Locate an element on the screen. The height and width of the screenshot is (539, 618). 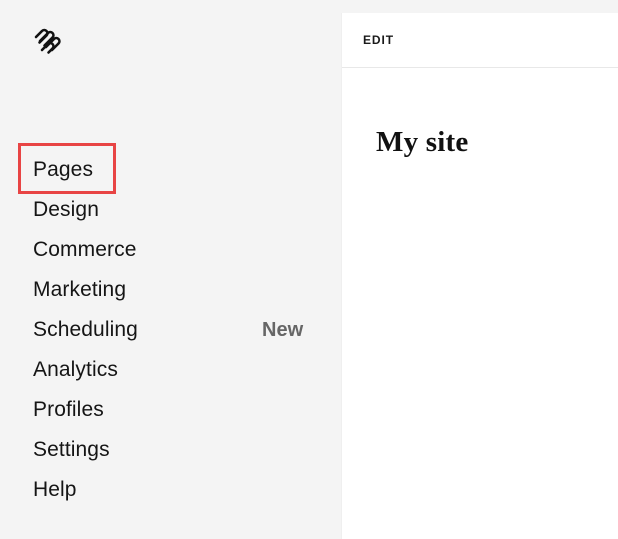
sidebar-item-scheduling: Scheduling New is located at coordinates (171, 330).